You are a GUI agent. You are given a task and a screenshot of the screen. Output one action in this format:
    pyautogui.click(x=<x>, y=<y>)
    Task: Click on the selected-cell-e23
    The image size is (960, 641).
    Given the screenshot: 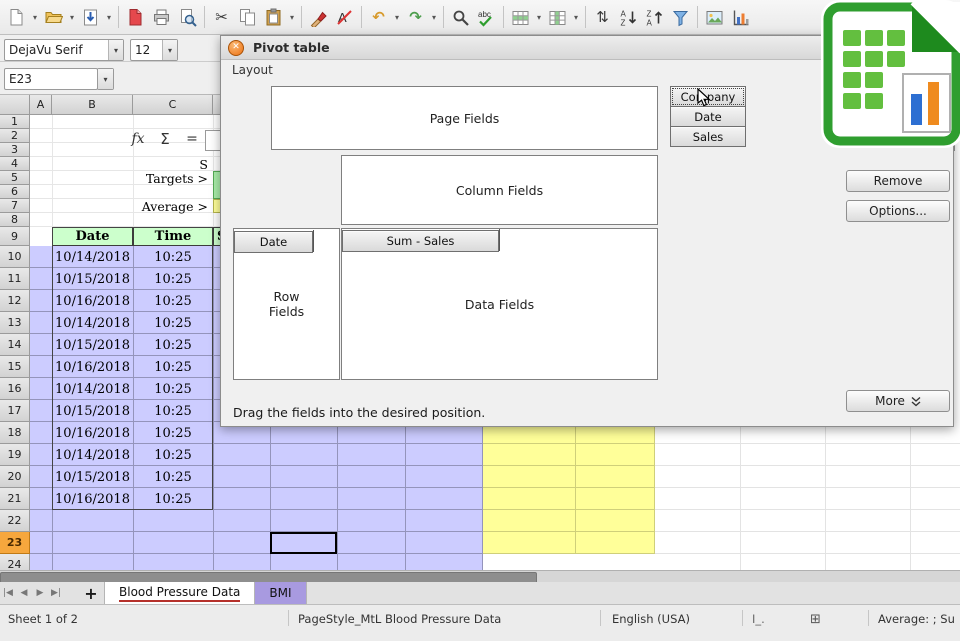 What is the action you would take?
    pyautogui.click(x=303, y=543)
    